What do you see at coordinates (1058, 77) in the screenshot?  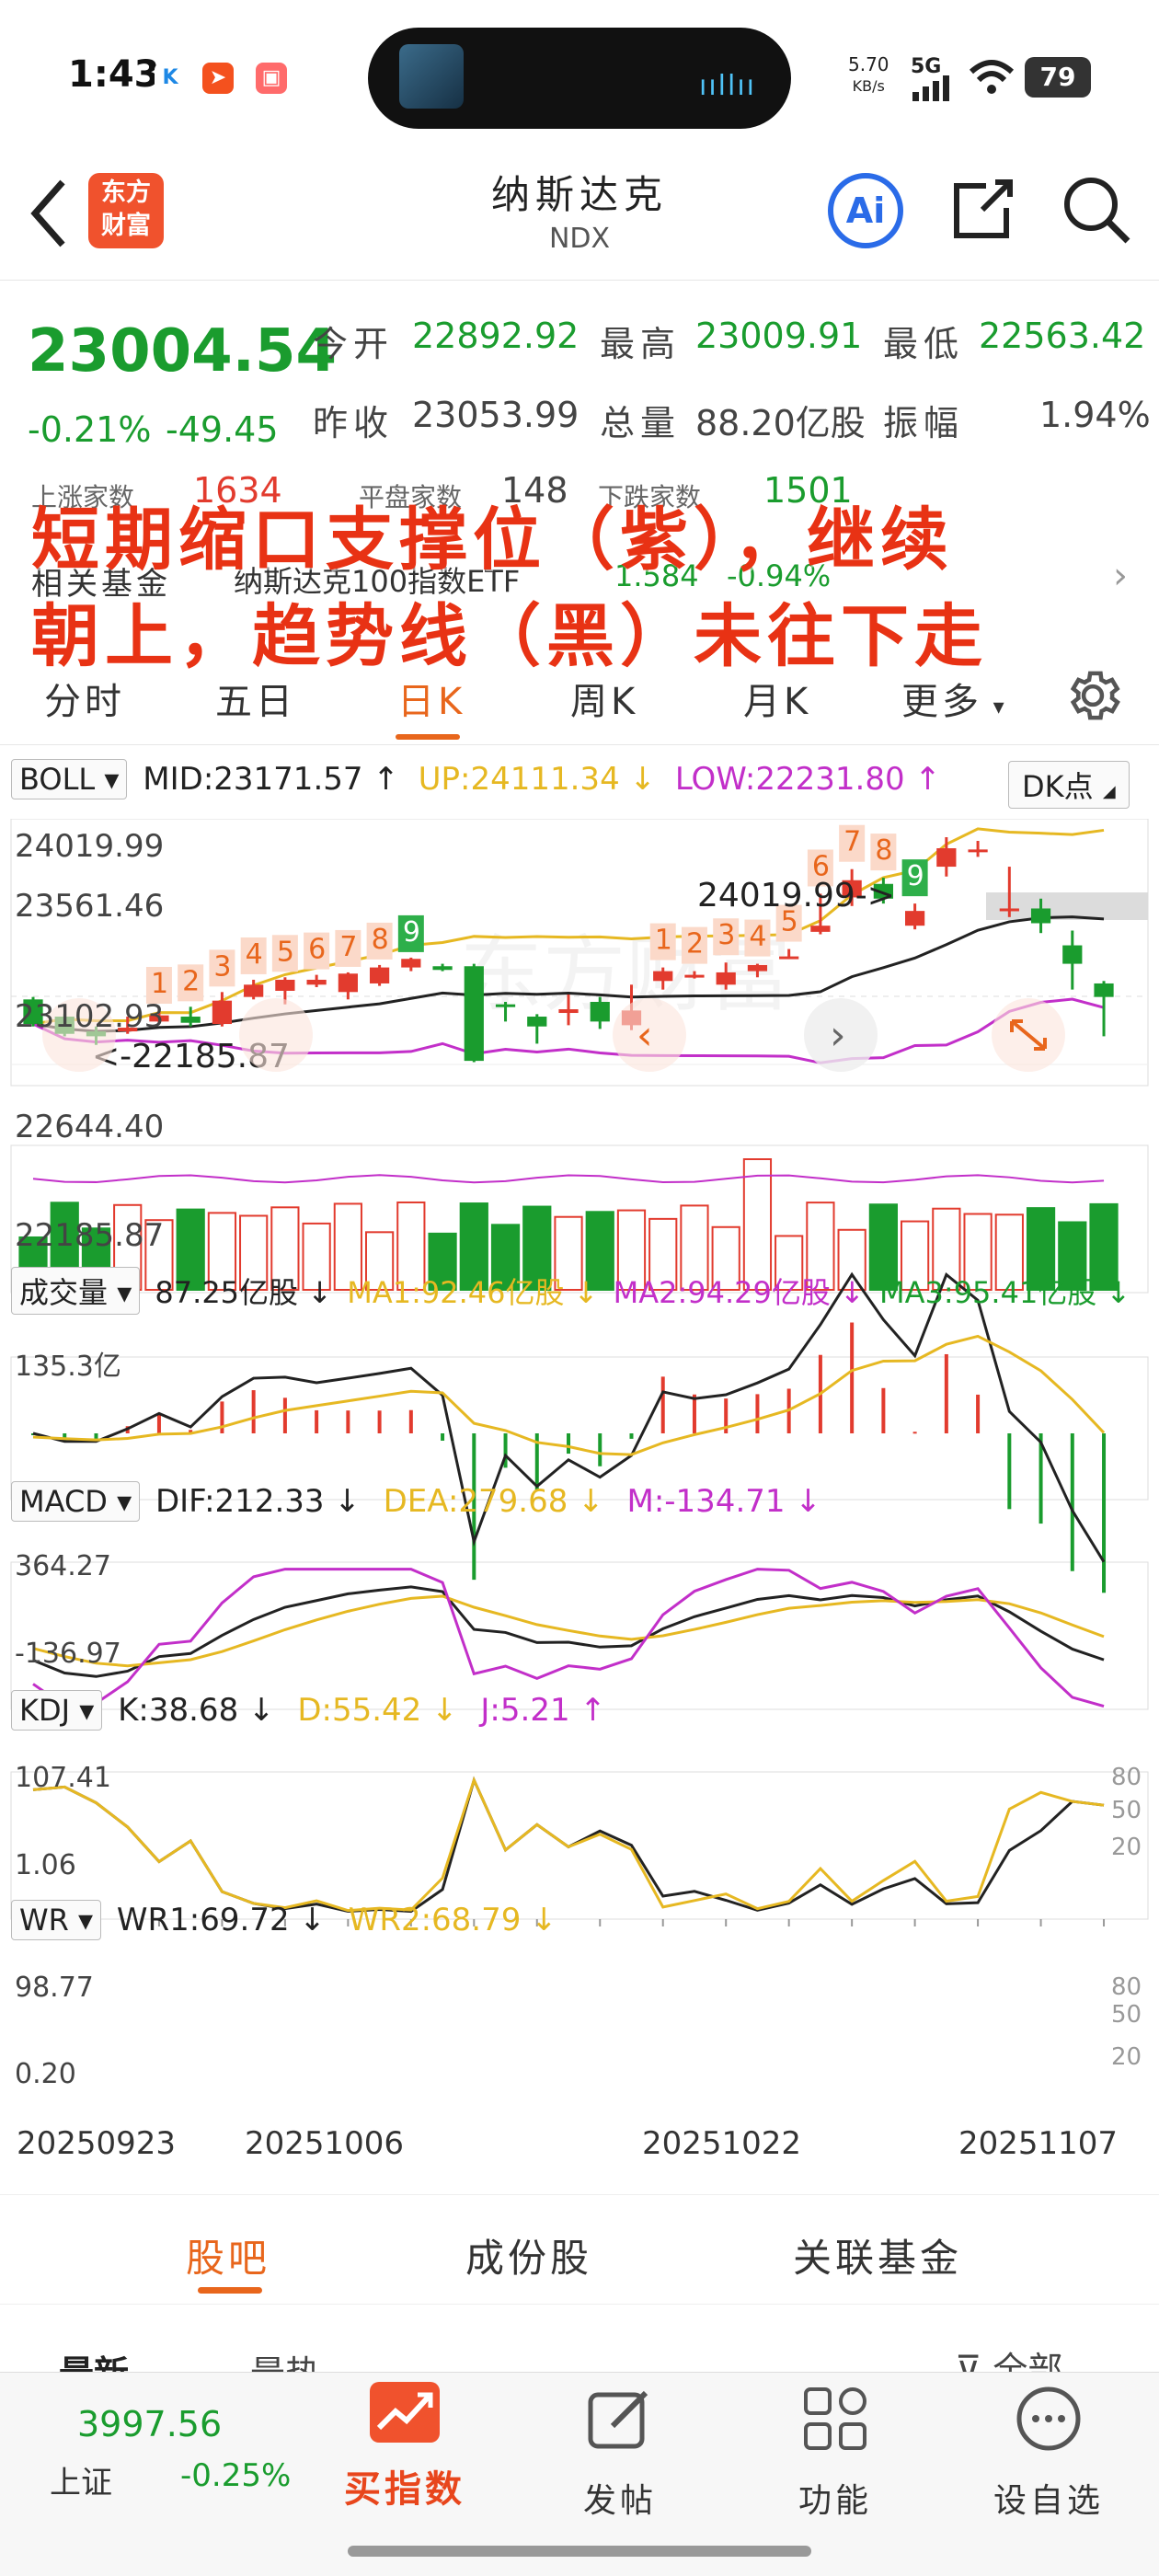 I see `battery-icon: 79` at bounding box center [1058, 77].